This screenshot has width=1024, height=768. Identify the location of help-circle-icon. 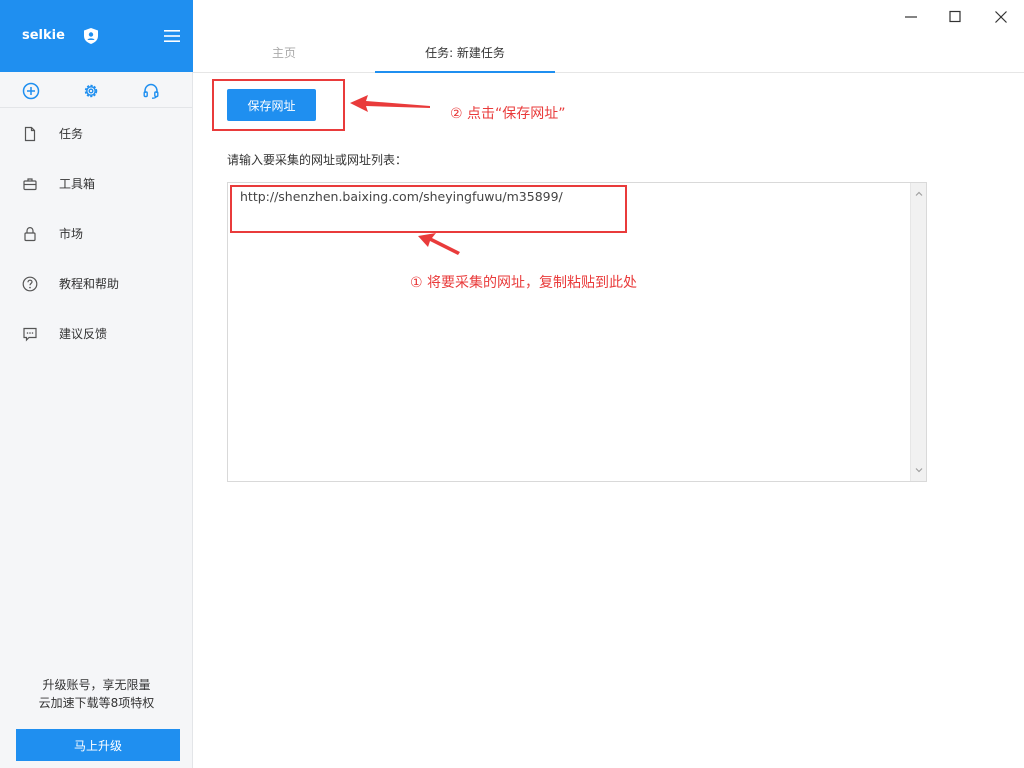
(30, 284).